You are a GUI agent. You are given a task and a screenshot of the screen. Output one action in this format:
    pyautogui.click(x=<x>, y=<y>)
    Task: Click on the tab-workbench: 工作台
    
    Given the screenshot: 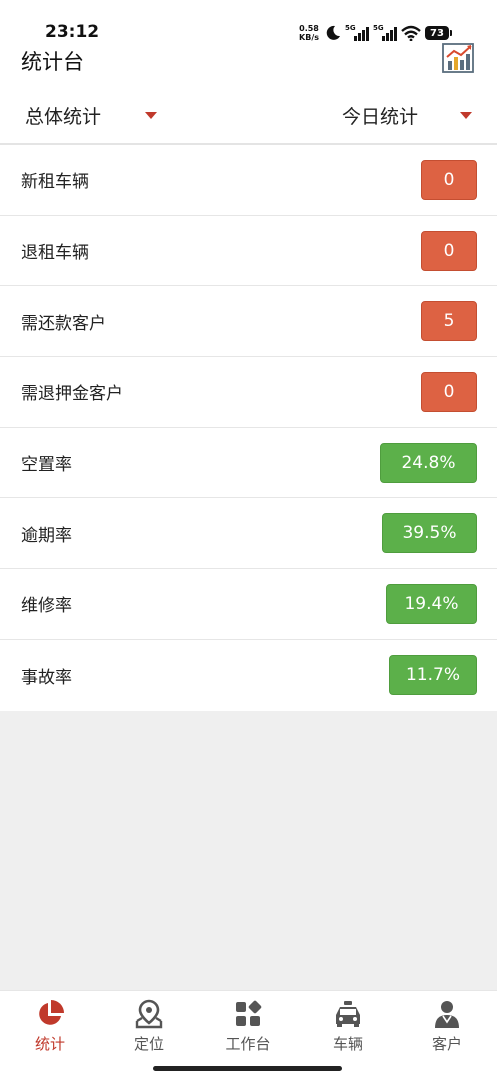 What is the action you would take?
    pyautogui.click(x=248, y=1027)
    